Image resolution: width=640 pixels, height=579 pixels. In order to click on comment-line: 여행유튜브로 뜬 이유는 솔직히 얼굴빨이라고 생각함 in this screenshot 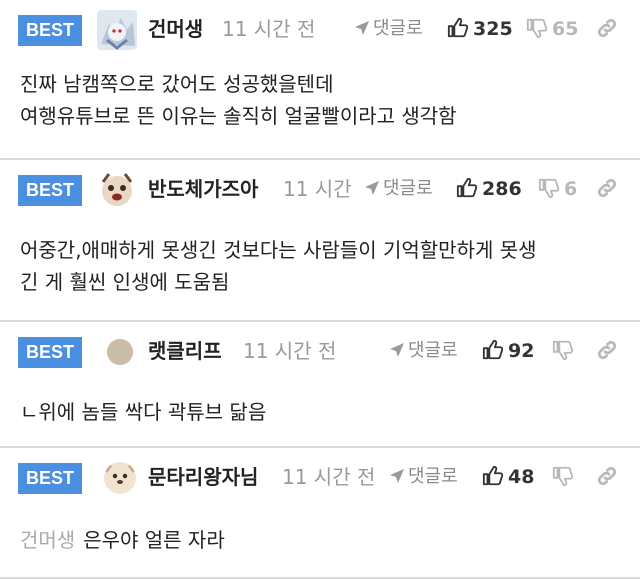, I will do `click(238, 116)`.